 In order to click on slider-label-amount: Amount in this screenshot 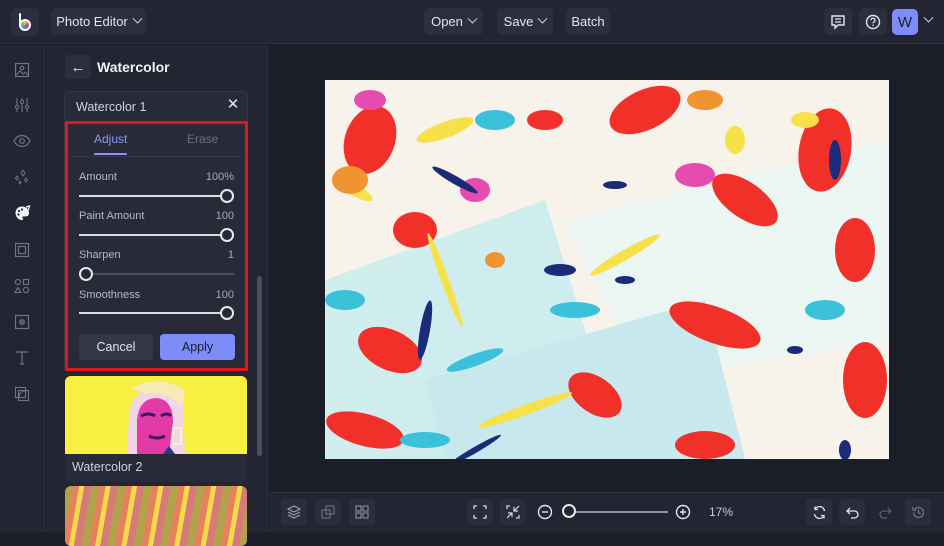, I will do `click(98, 177)`.